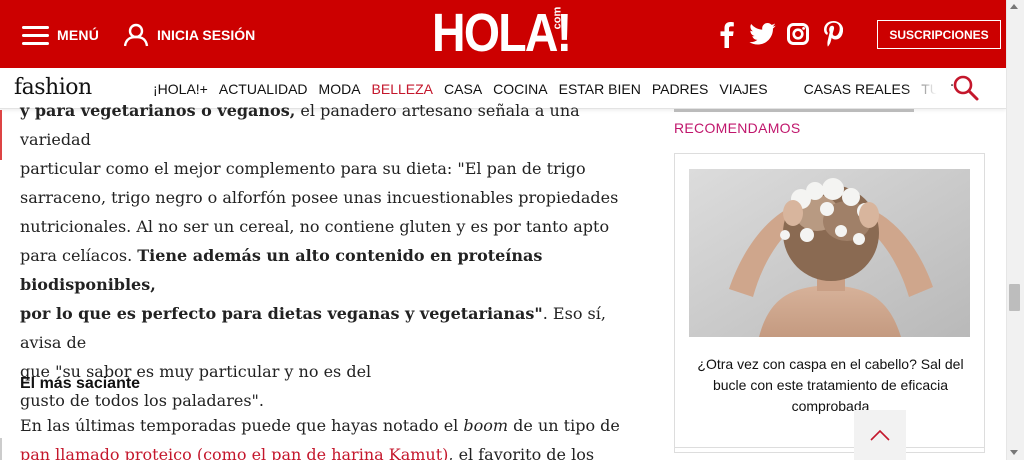  Describe the element at coordinates (136, 35) in the screenshot. I see `user-icon` at that location.